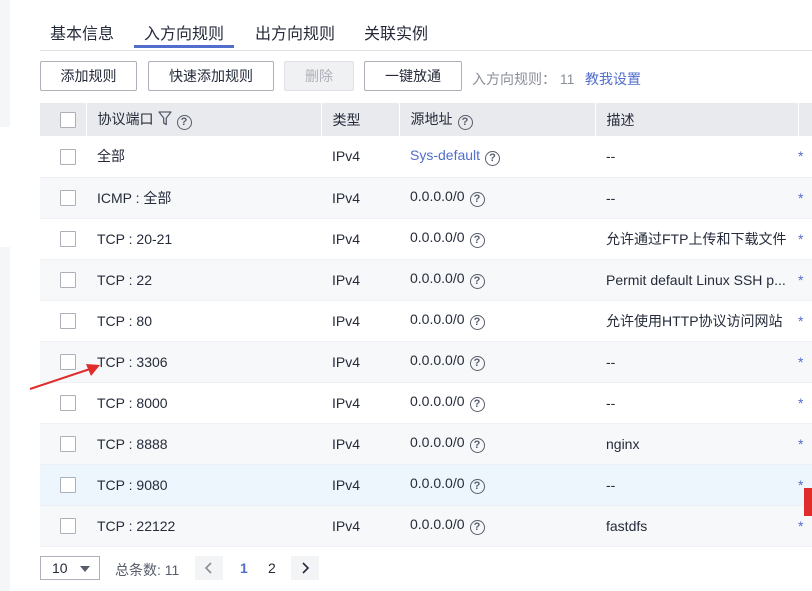 This screenshot has height=591, width=812. What do you see at coordinates (523, 79) in the screenshot?
I see `inbound-rule-count: 入方向规则： 11` at bounding box center [523, 79].